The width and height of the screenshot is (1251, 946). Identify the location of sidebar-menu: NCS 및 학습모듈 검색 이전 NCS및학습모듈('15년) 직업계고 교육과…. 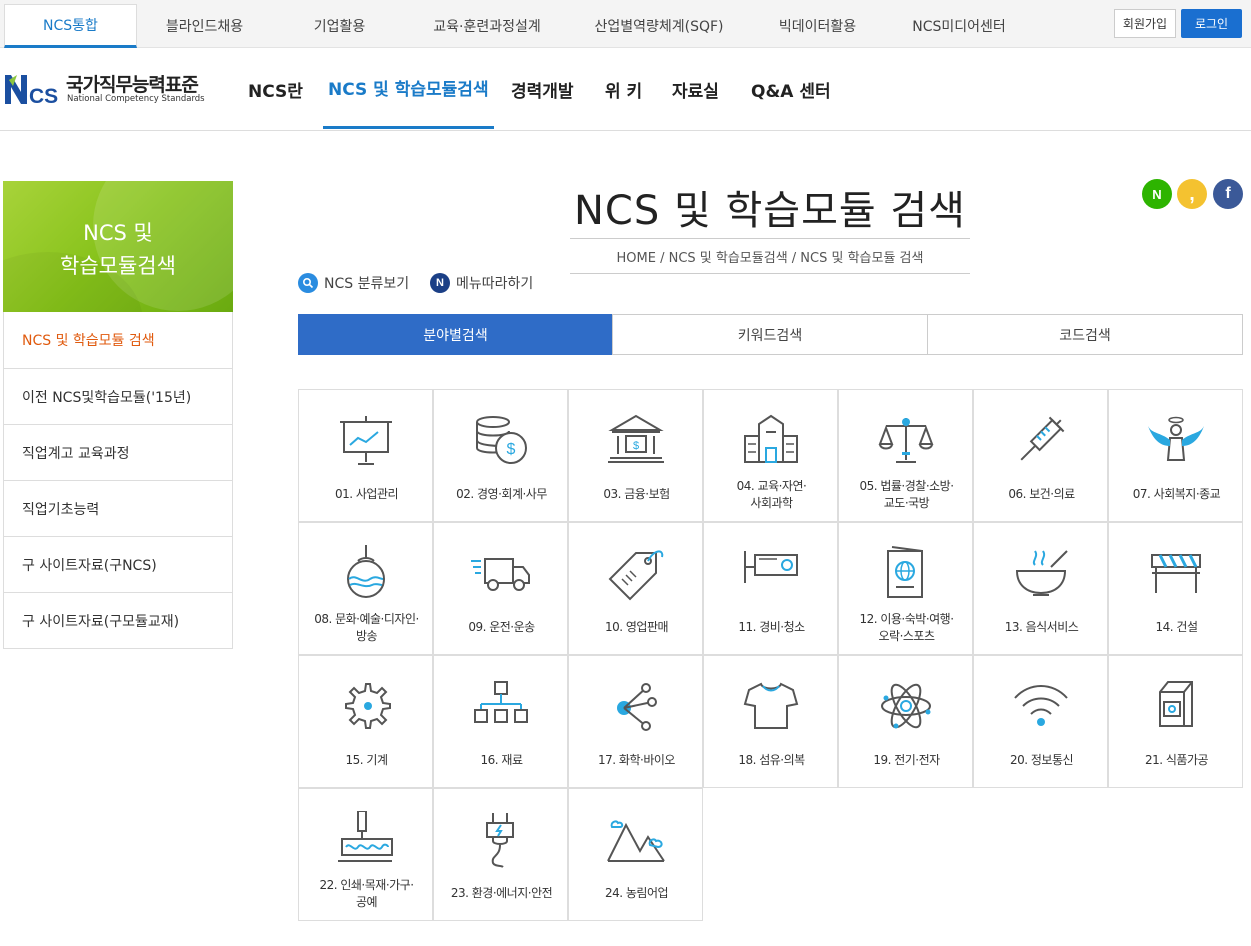
(118, 480).